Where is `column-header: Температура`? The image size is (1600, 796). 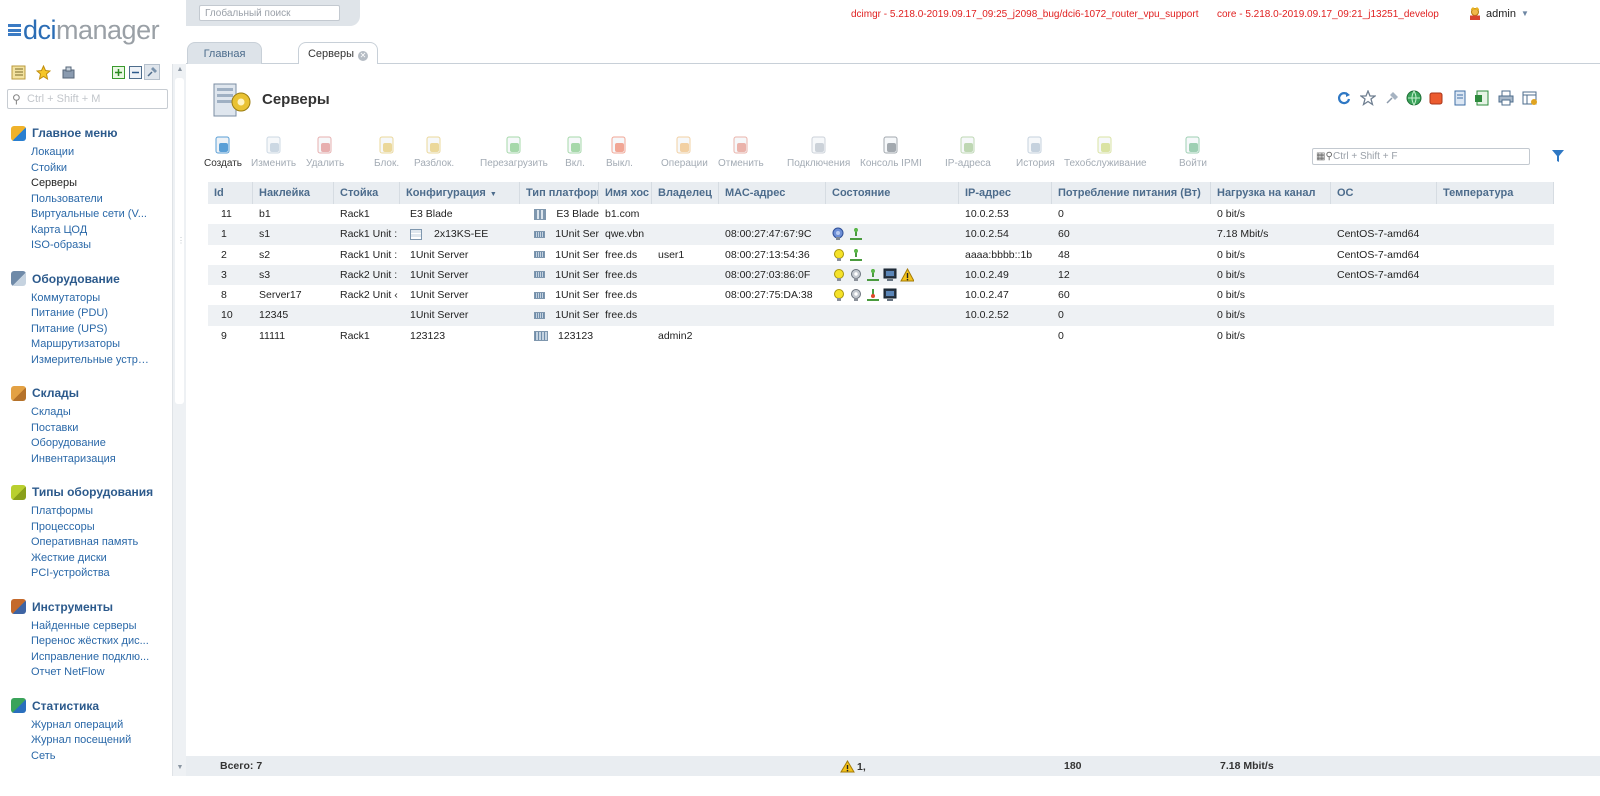
column-header: Температура is located at coordinates (1495, 193).